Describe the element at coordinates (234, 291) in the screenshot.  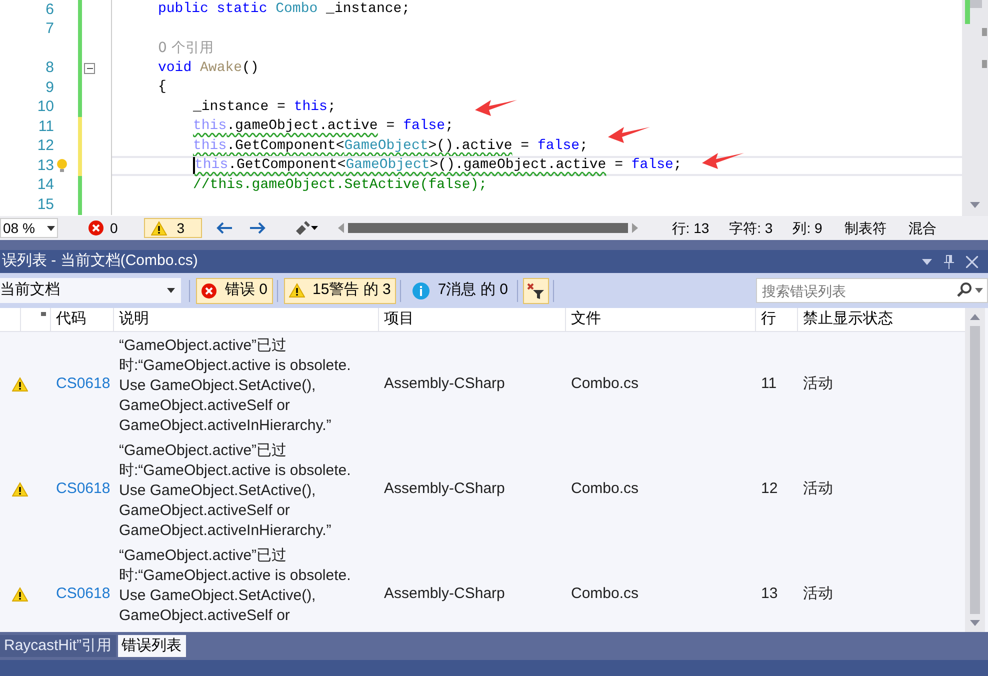
I see `filter-button: 错误 0` at that location.